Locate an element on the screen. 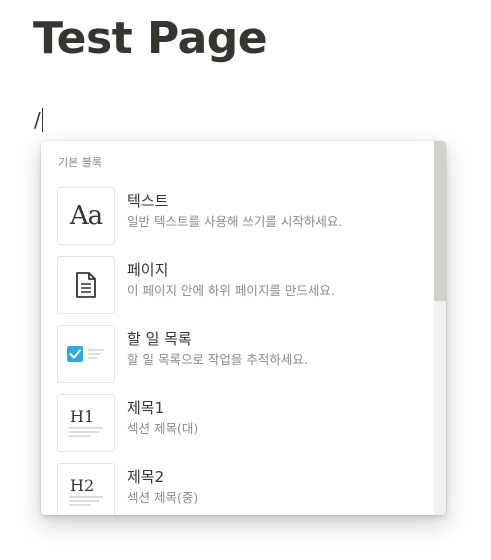  menu-item-heading-1: H1 제목1 섹션 제목(대) is located at coordinates (237, 428).